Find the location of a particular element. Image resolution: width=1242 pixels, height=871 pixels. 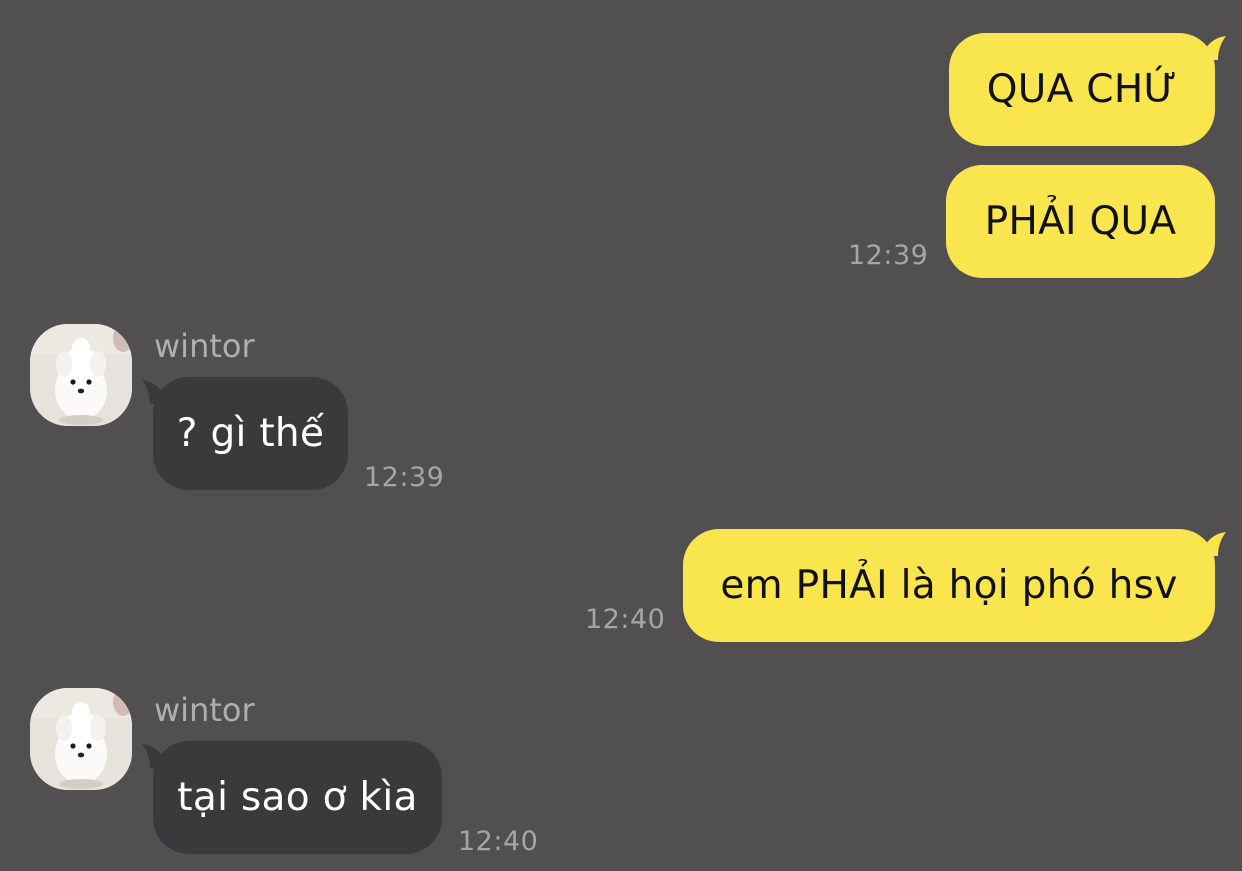

outgoing-message-bubble: QUA CHỨ is located at coordinates (1082, 89).